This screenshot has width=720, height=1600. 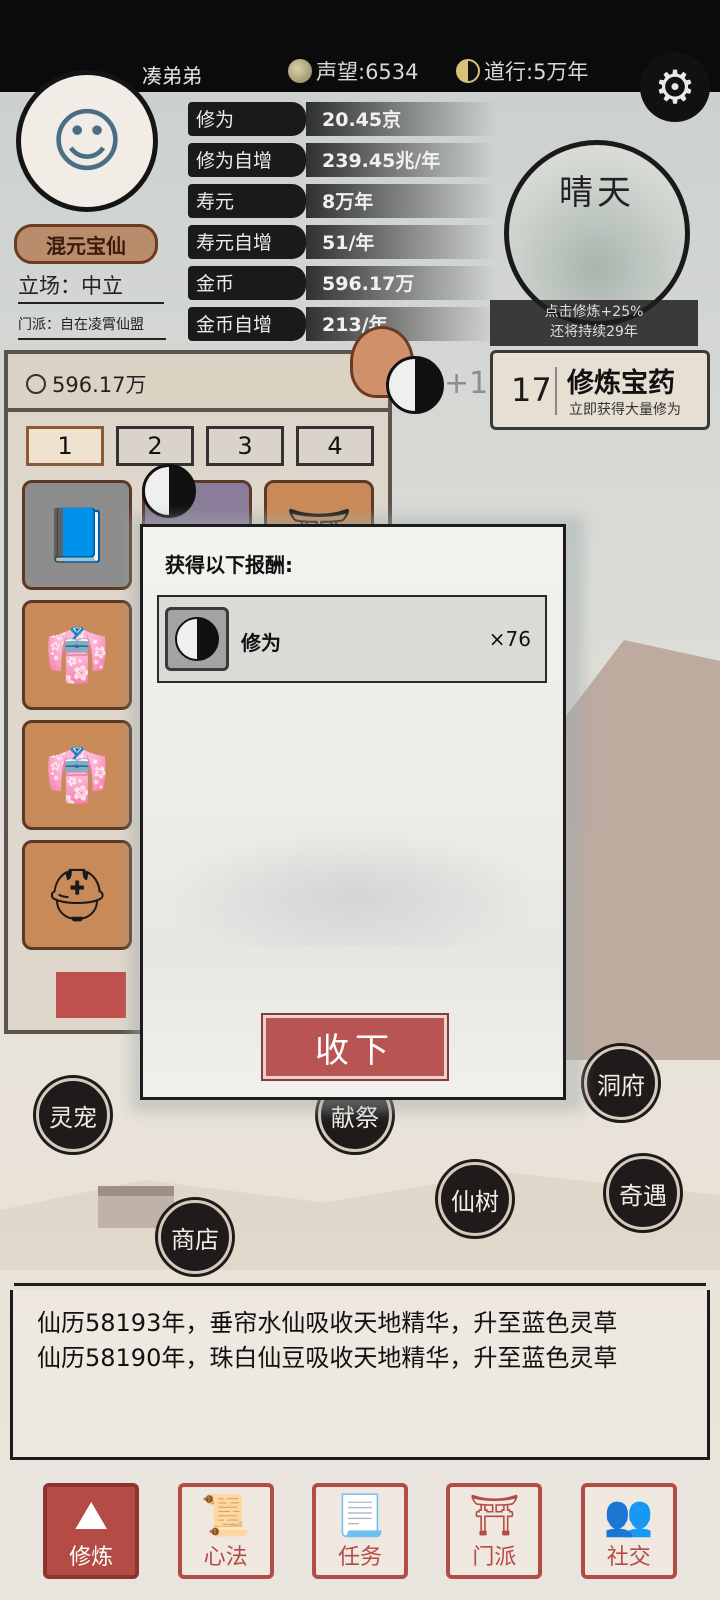 What do you see at coordinates (597, 193) in the screenshot?
I see `weather-label: 晴天` at bounding box center [597, 193].